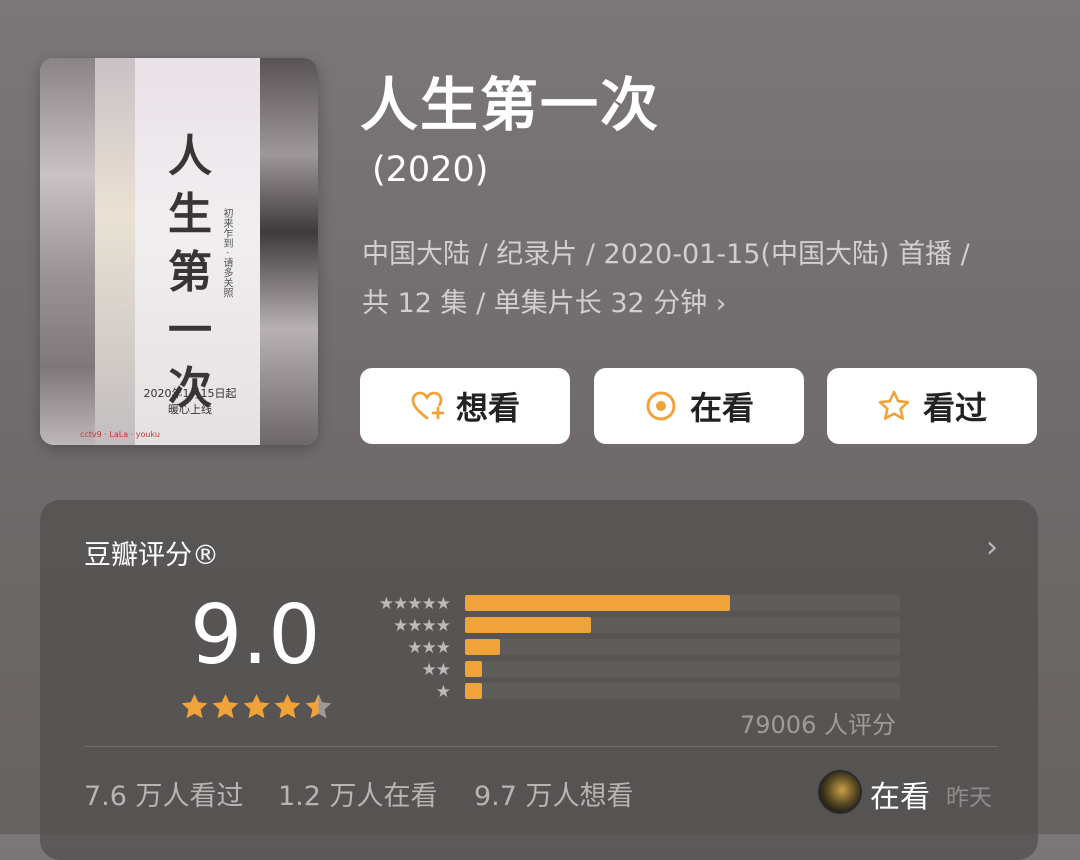 The width and height of the screenshot is (1080, 860). Describe the element at coordinates (894, 405) in the screenshot. I see `star-outline-icon` at that location.